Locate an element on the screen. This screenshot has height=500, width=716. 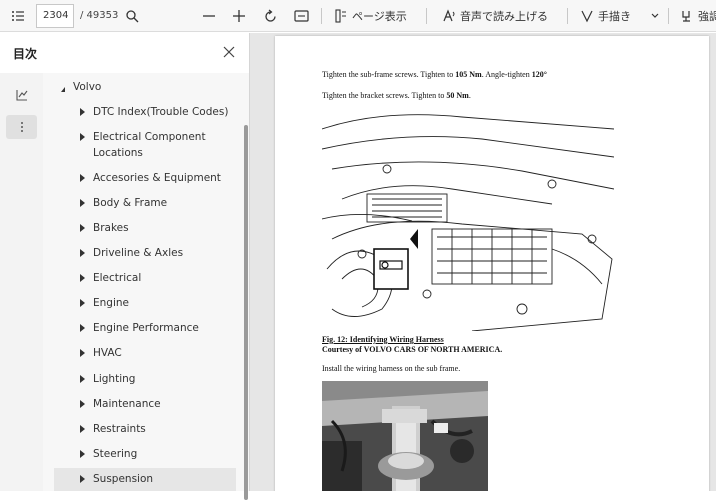
toolbar: 2304 / 49353 ページ表示 音声で読み上げる 手描き 強調 is located at coordinates (358, 16).